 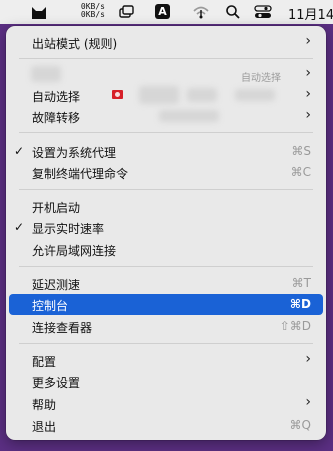 I want to click on menu-item-quit: 退出 ⌘Q, so click(x=166, y=425).